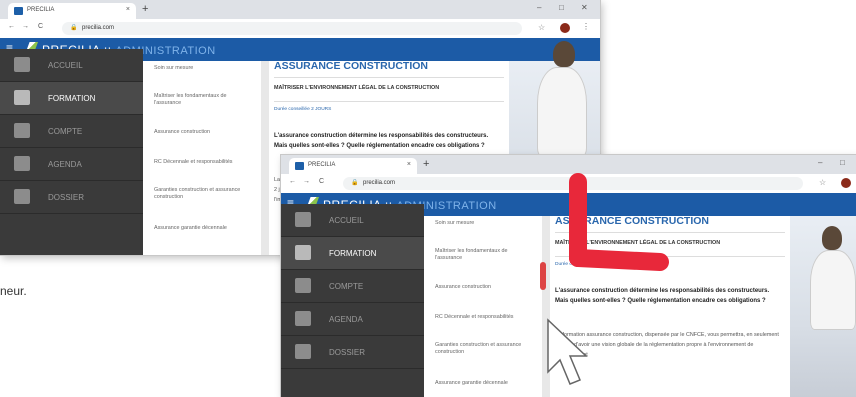 The height and width of the screenshot is (397, 856). Describe the element at coordinates (346, 286) in the screenshot. I see `sidebar-item-label: Compte` at that location.